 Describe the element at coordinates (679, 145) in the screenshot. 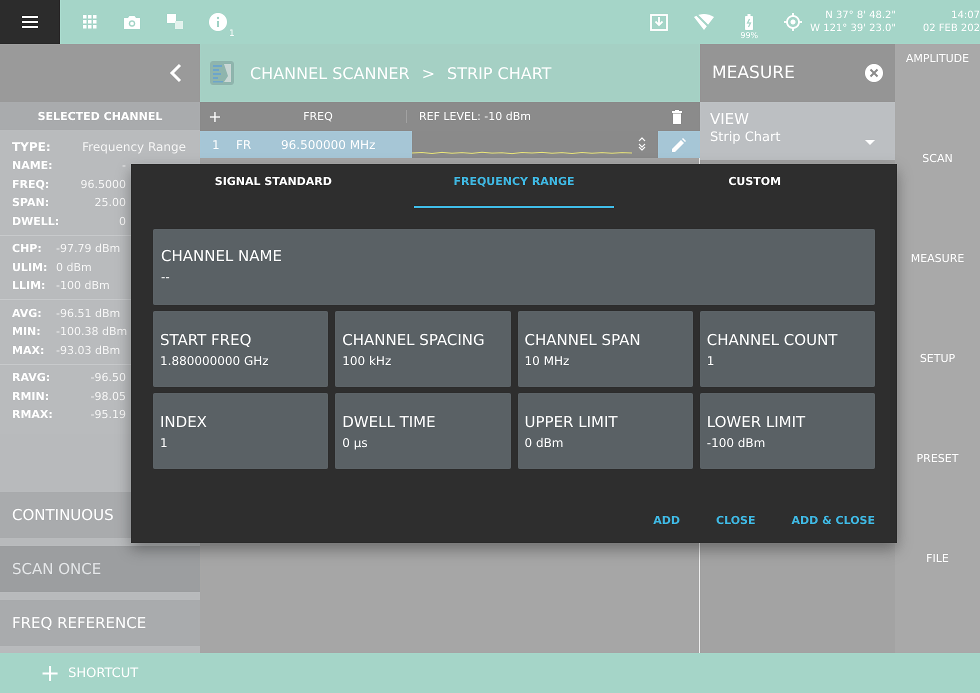

I see `edit-icon` at that location.